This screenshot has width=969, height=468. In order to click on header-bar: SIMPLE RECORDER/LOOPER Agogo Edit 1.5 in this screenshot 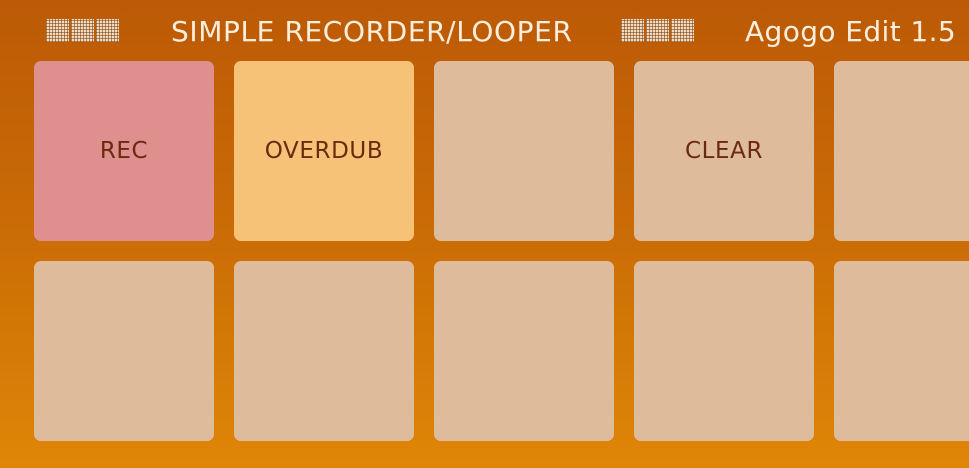, I will do `click(484, 30)`.